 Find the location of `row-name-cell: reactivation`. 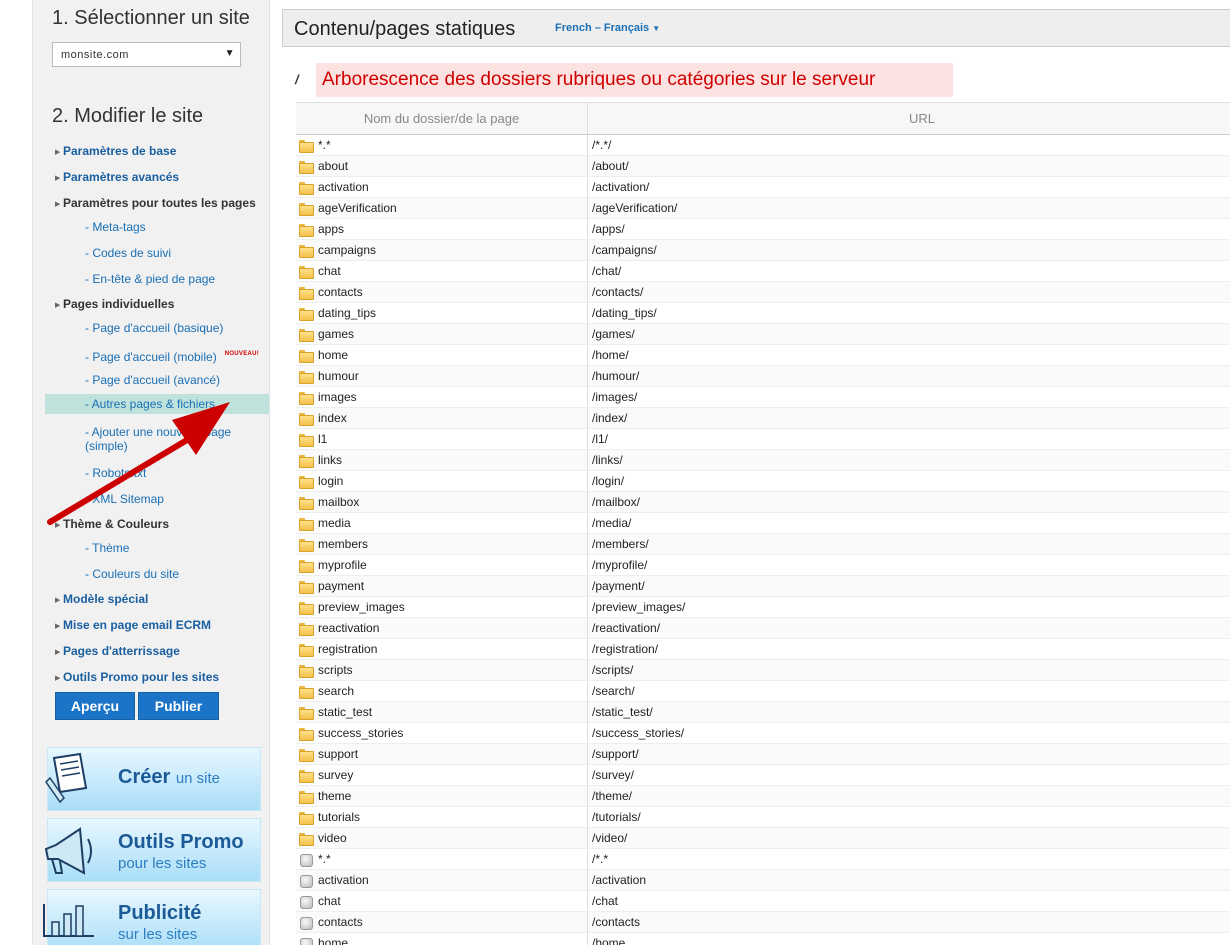

row-name-cell: reactivation is located at coordinates (442, 628).